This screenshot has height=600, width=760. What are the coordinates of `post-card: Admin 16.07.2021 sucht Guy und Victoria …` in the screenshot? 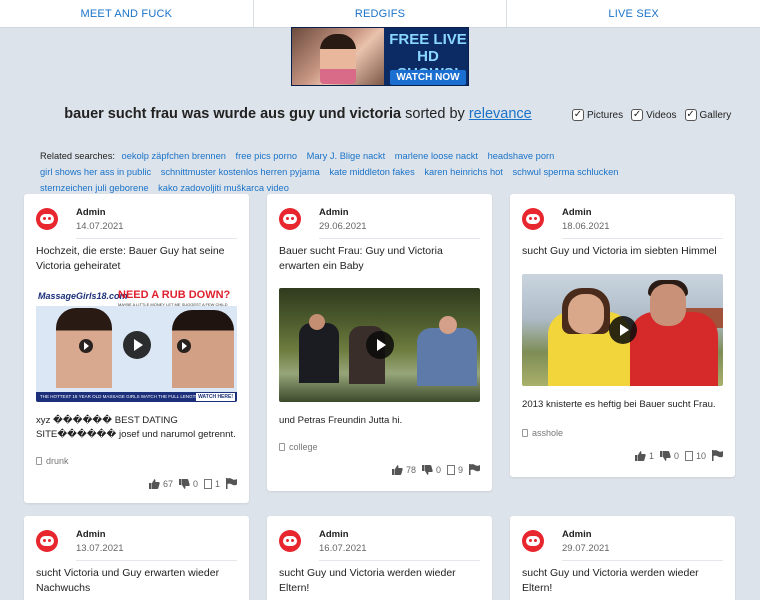 It's located at (379, 558).